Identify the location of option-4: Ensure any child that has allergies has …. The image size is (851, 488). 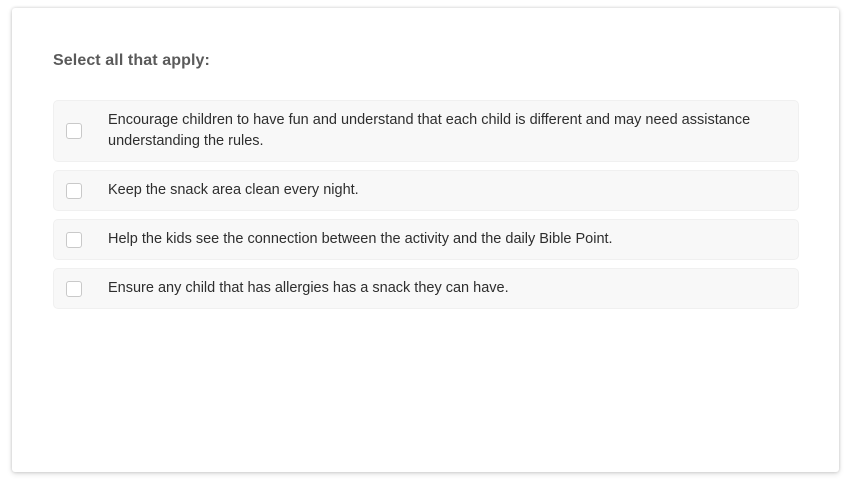
(426, 288).